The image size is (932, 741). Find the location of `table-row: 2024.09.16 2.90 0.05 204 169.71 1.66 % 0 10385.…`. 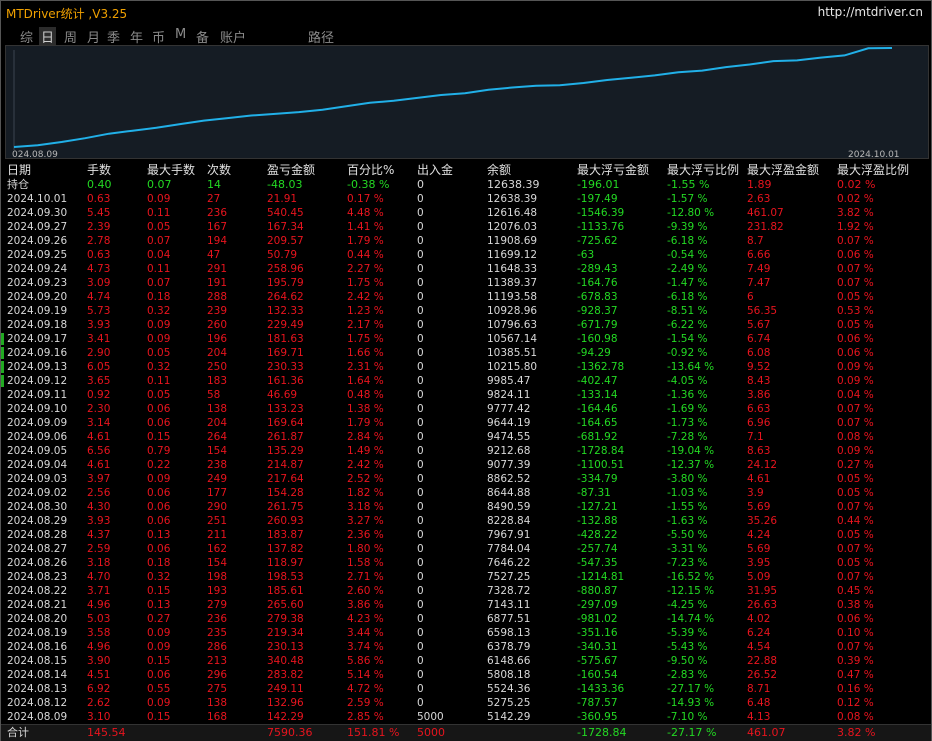

table-row: 2024.09.16 2.90 0.05 204 169.71 1.66 % 0 10385.… is located at coordinates (466, 353).